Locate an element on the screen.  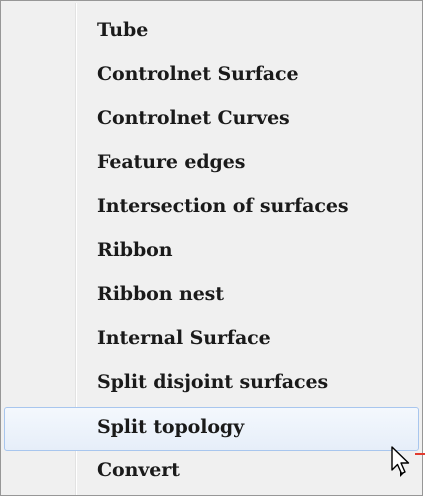
menu-item-label: Controlnet Surface is located at coordinates (198, 74).